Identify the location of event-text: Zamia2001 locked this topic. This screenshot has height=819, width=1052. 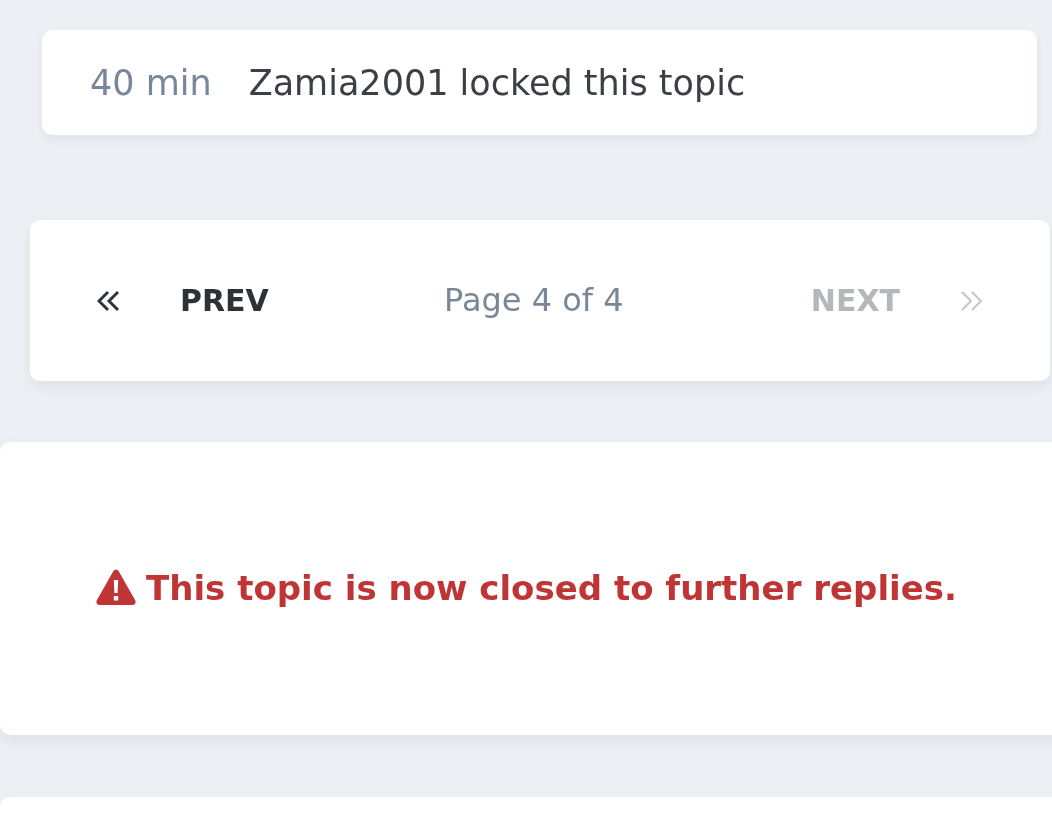
(497, 82).